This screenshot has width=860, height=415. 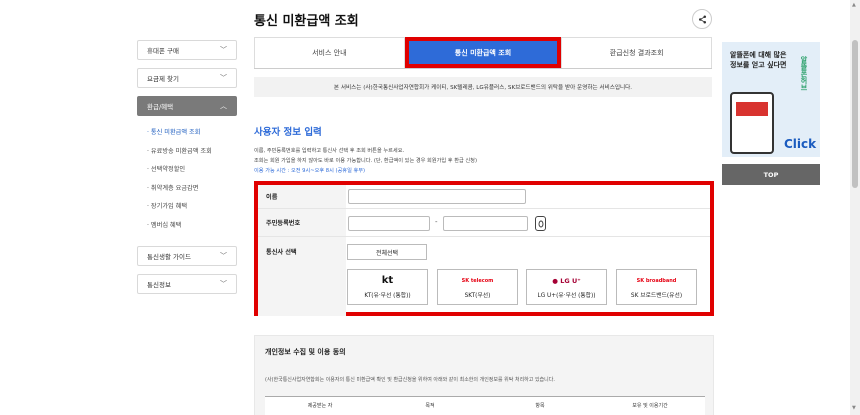 What do you see at coordinates (329, 52) in the screenshot?
I see `tab-service-info: 서비스 안내` at bounding box center [329, 52].